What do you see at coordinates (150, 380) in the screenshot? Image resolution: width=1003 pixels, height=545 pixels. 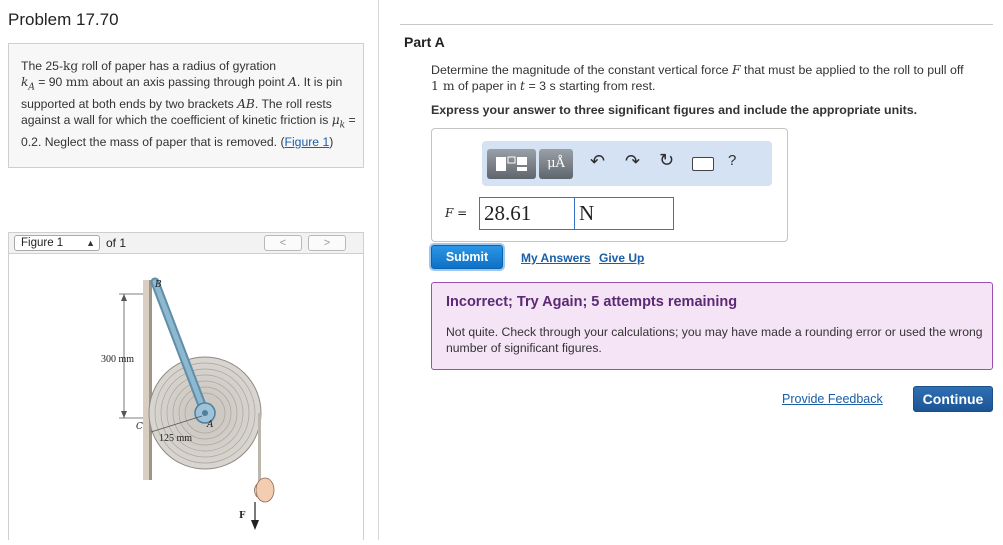 I see `wall-edge` at bounding box center [150, 380].